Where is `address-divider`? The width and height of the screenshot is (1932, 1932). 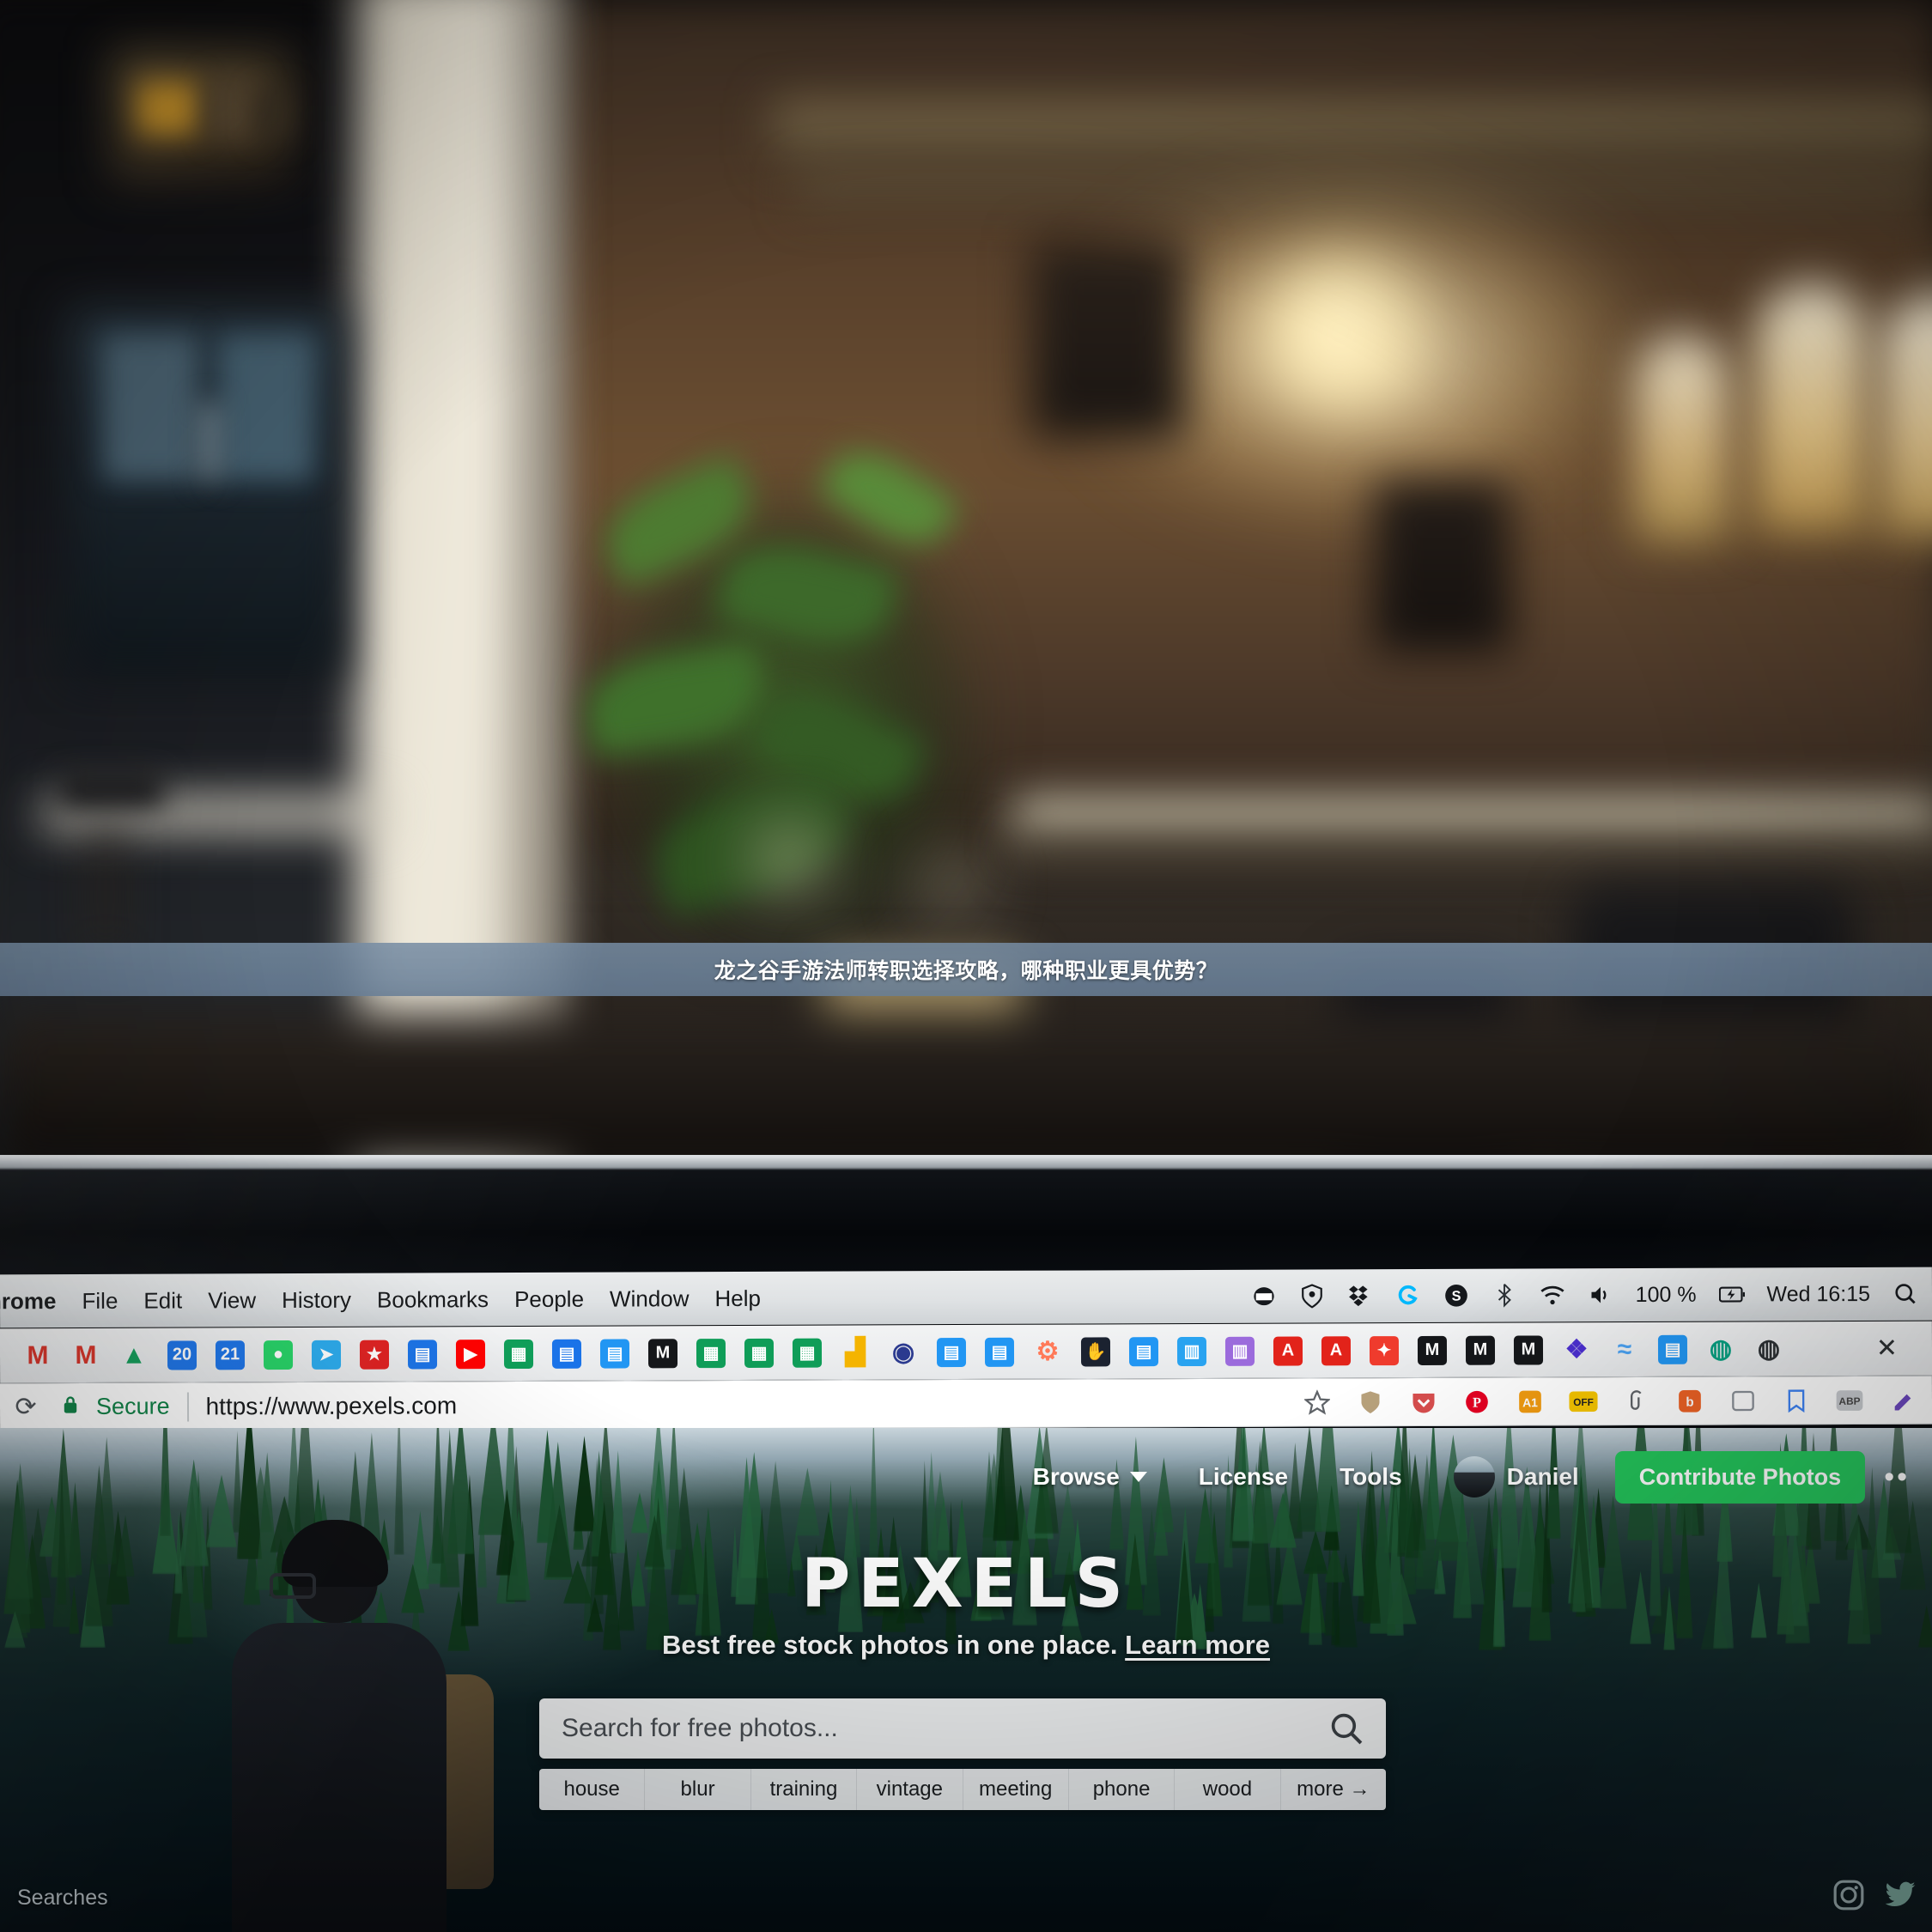
address-divider is located at coordinates (187, 1406).